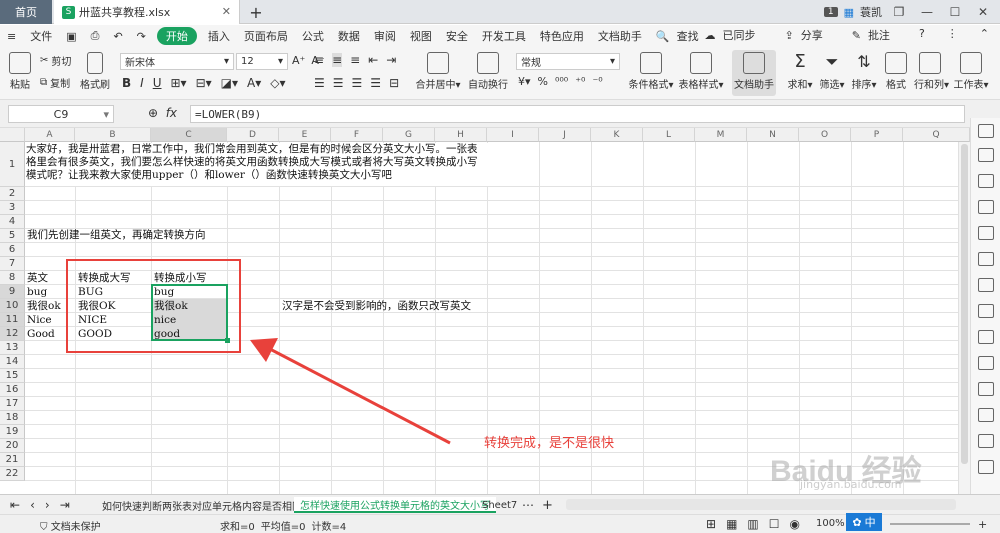 The image size is (1000, 533). I want to click on column-header: C, so click(189, 135).